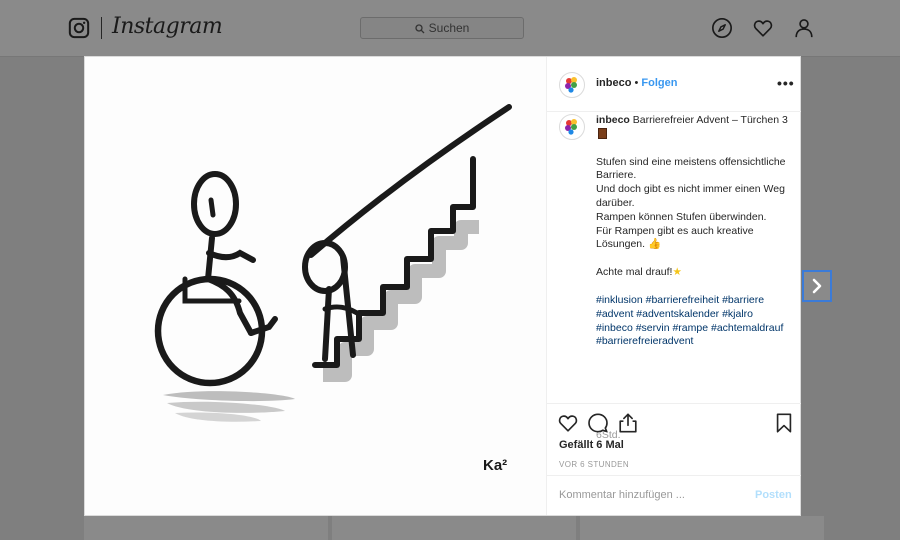 The image size is (900, 540). Describe the element at coordinates (598, 423) in the screenshot. I see `comment-bubble-icon` at that location.